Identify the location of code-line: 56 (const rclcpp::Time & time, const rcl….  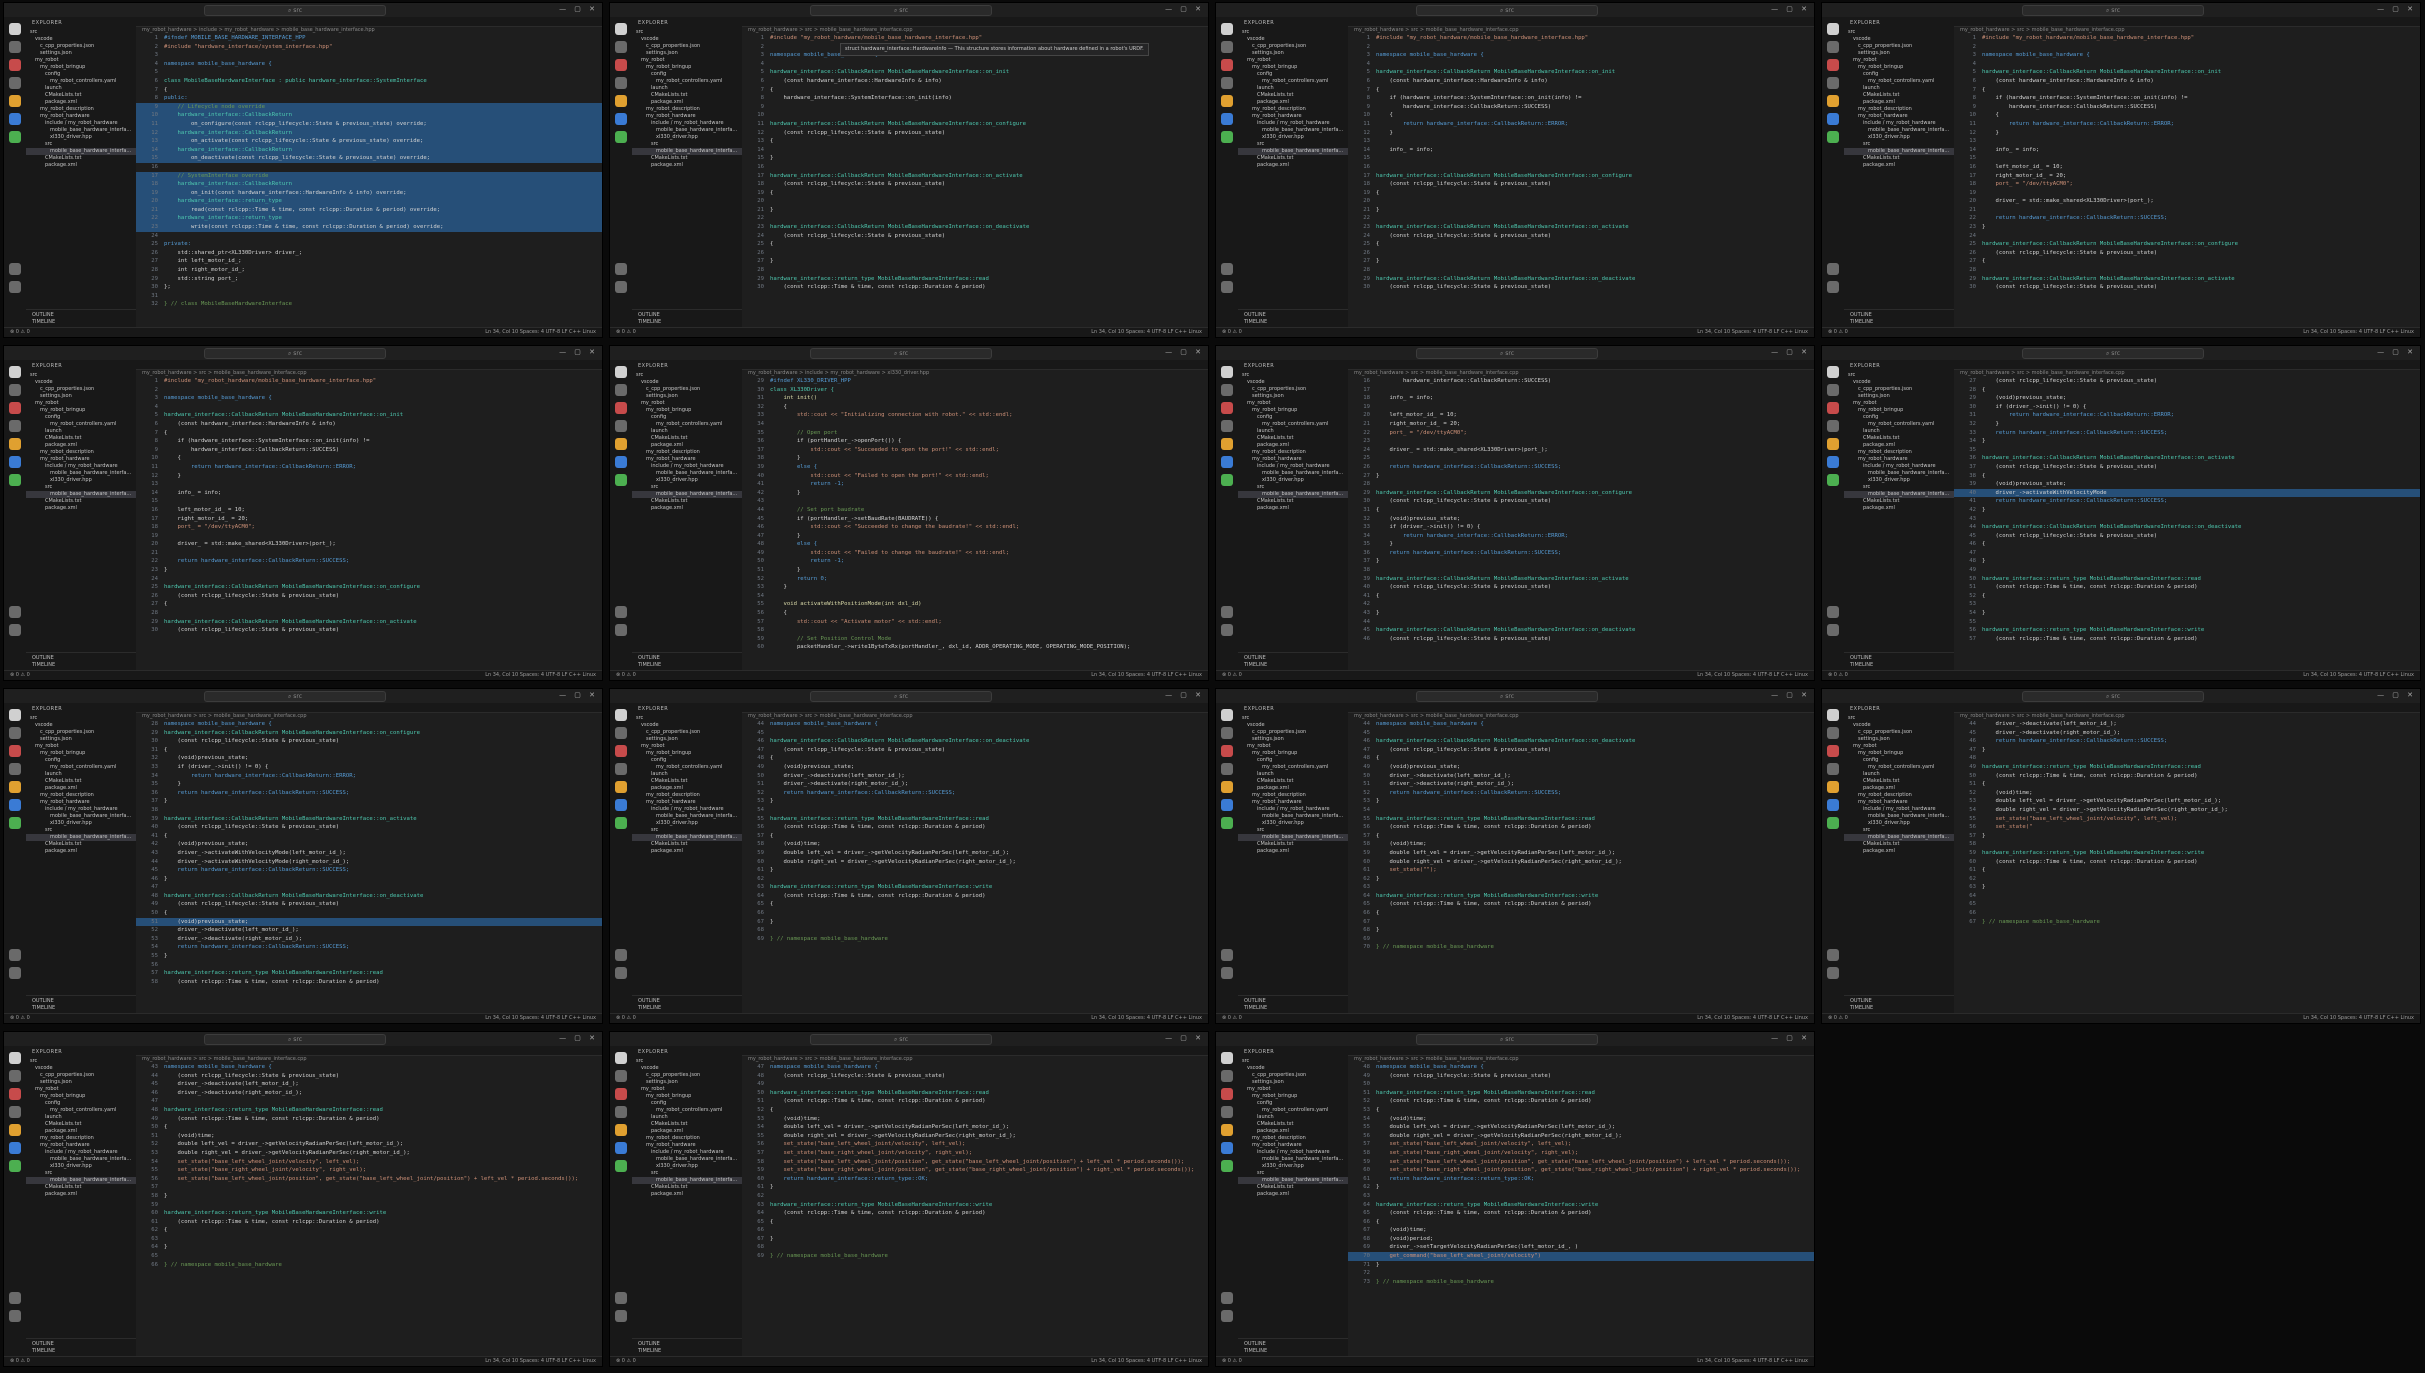
(975, 827).